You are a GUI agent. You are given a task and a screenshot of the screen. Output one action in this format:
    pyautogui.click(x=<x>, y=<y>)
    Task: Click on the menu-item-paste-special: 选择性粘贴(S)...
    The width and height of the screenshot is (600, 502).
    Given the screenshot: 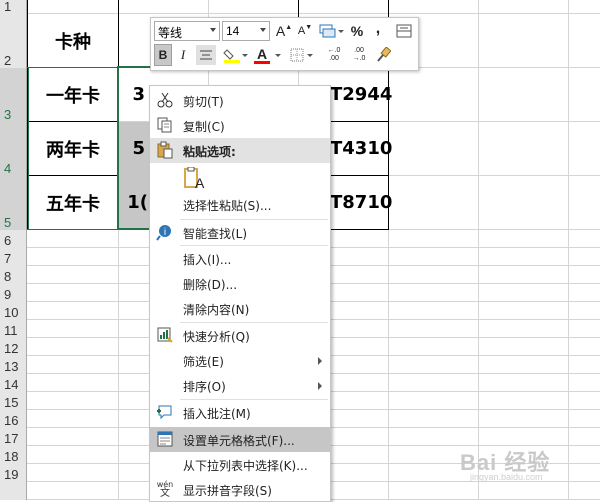 What is the action you would take?
    pyautogui.click(x=240, y=204)
    